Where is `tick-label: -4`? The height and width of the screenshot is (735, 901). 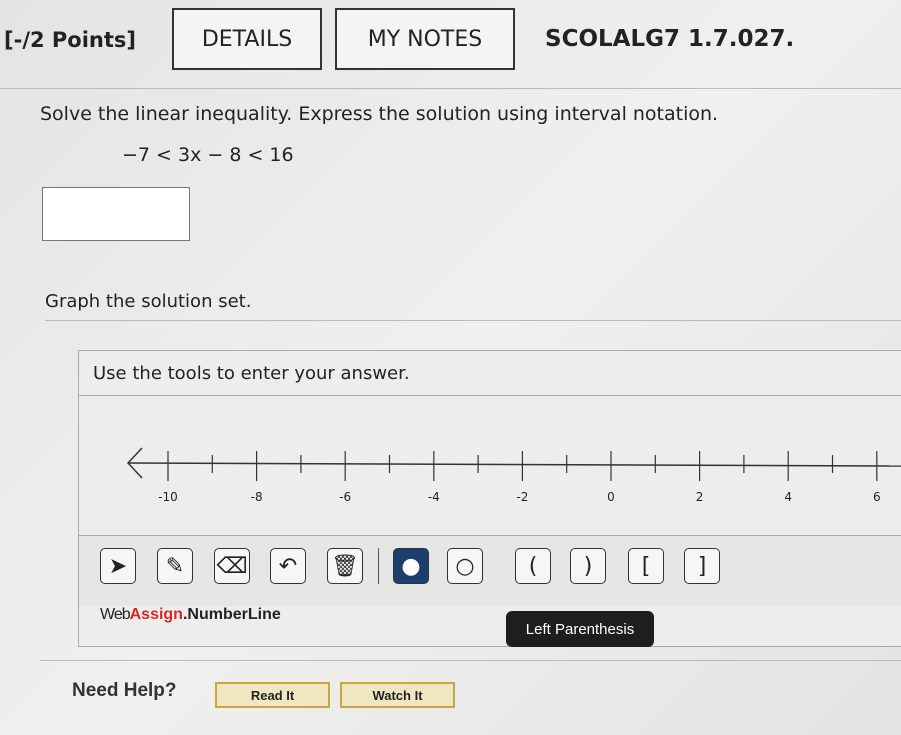 tick-label: -4 is located at coordinates (434, 497).